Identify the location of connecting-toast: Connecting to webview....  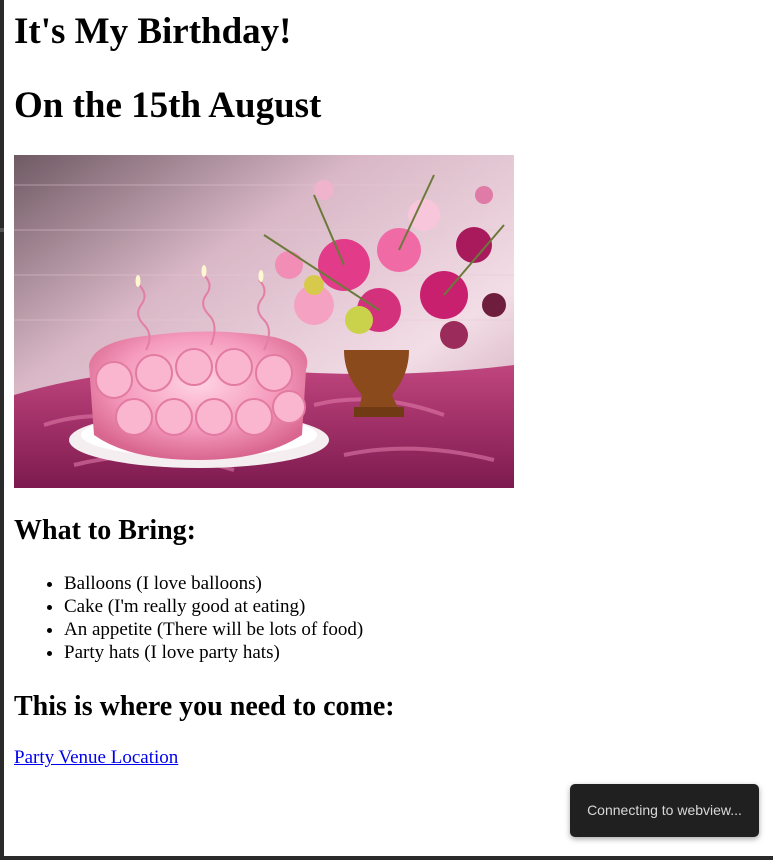
(664, 810).